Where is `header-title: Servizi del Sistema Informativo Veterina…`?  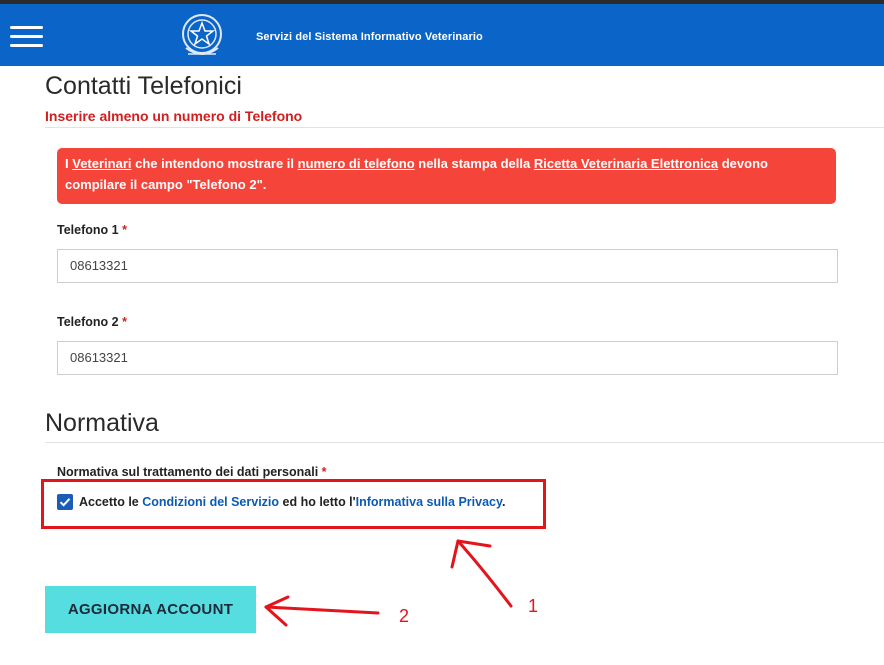
header-title: Servizi del Sistema Informativo Veterina… is located at coordinates (369, 37).